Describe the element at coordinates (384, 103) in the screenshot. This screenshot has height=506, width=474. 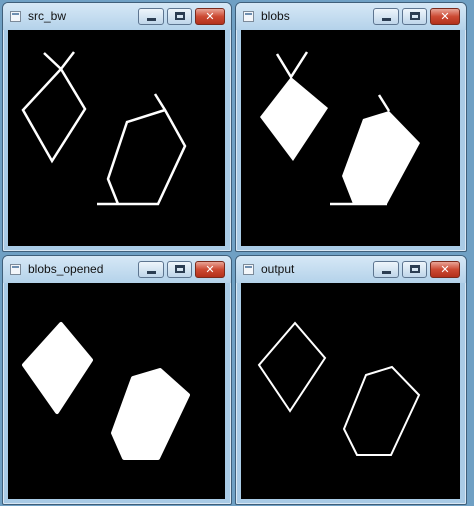
I see `spur-line` at that location.